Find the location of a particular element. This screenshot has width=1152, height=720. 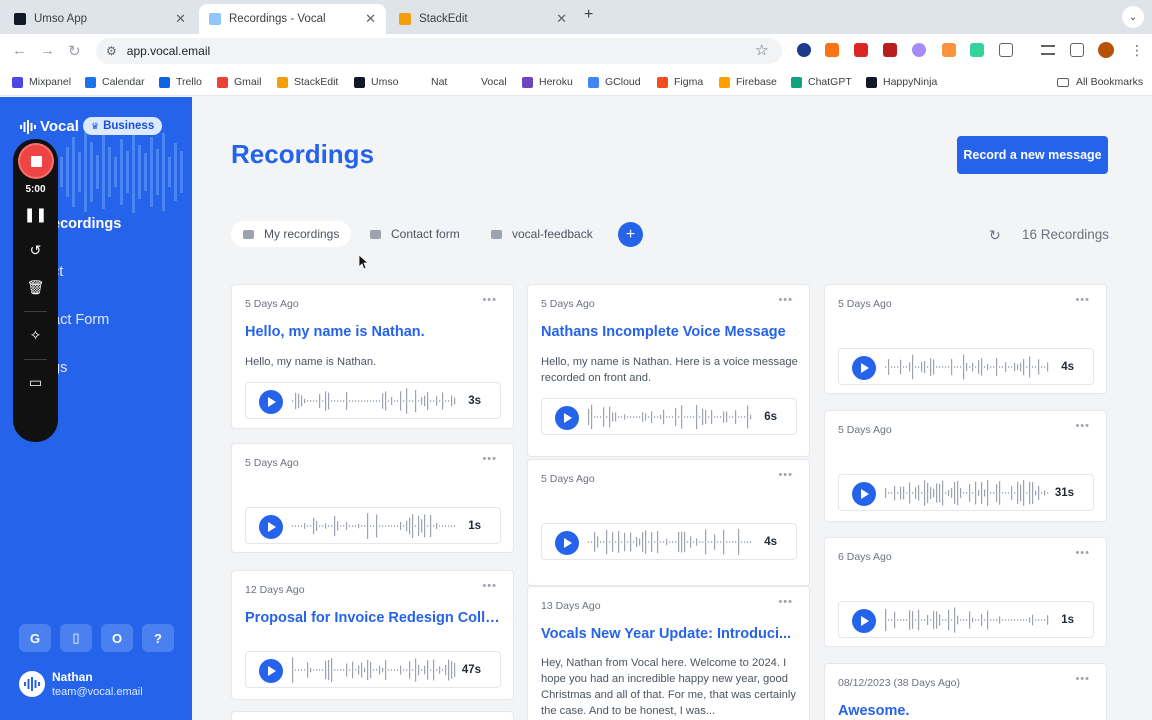

help-icon: ? is located at coordinates (158, 638).